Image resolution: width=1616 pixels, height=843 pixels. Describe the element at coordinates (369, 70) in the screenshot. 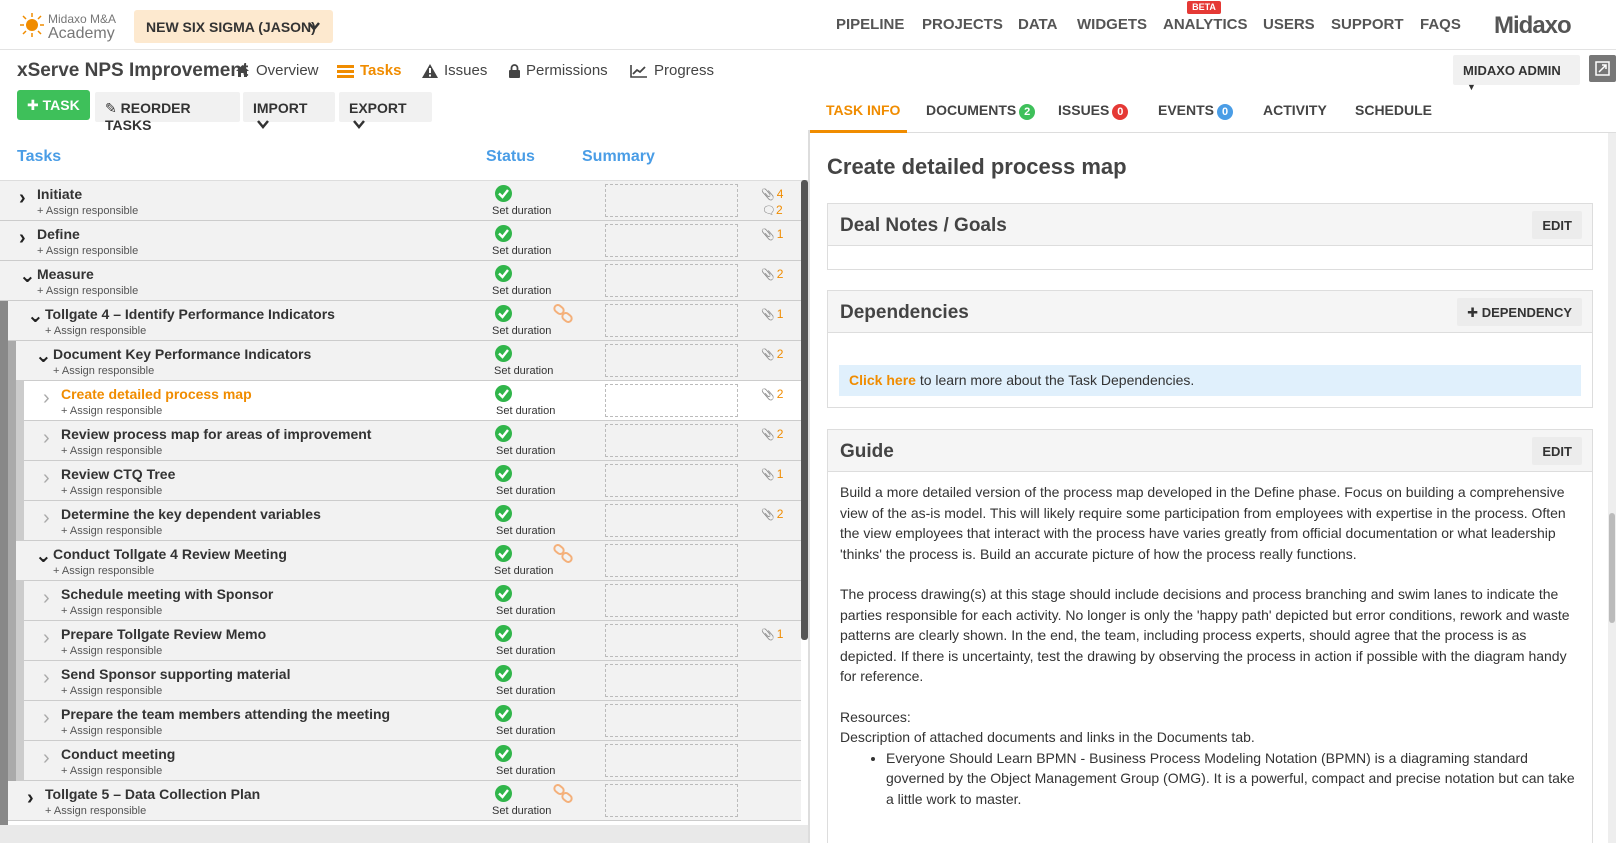

I see `tab-tasks: Tasks` at that location.